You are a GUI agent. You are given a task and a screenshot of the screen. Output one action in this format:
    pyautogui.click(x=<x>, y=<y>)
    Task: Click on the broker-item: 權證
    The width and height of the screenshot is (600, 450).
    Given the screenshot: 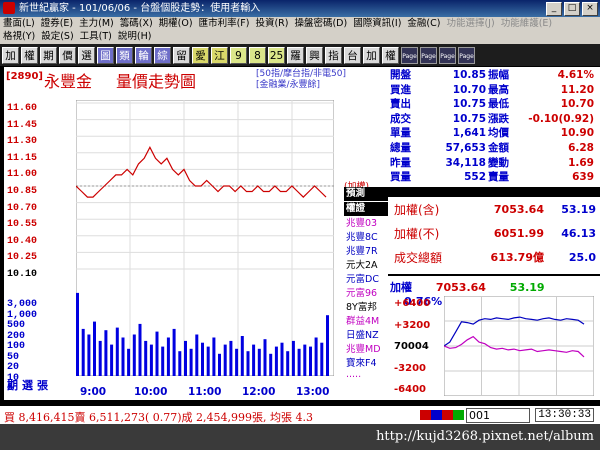 What is the action you would take?
    pyautogui.click(x=366, y=209)
    